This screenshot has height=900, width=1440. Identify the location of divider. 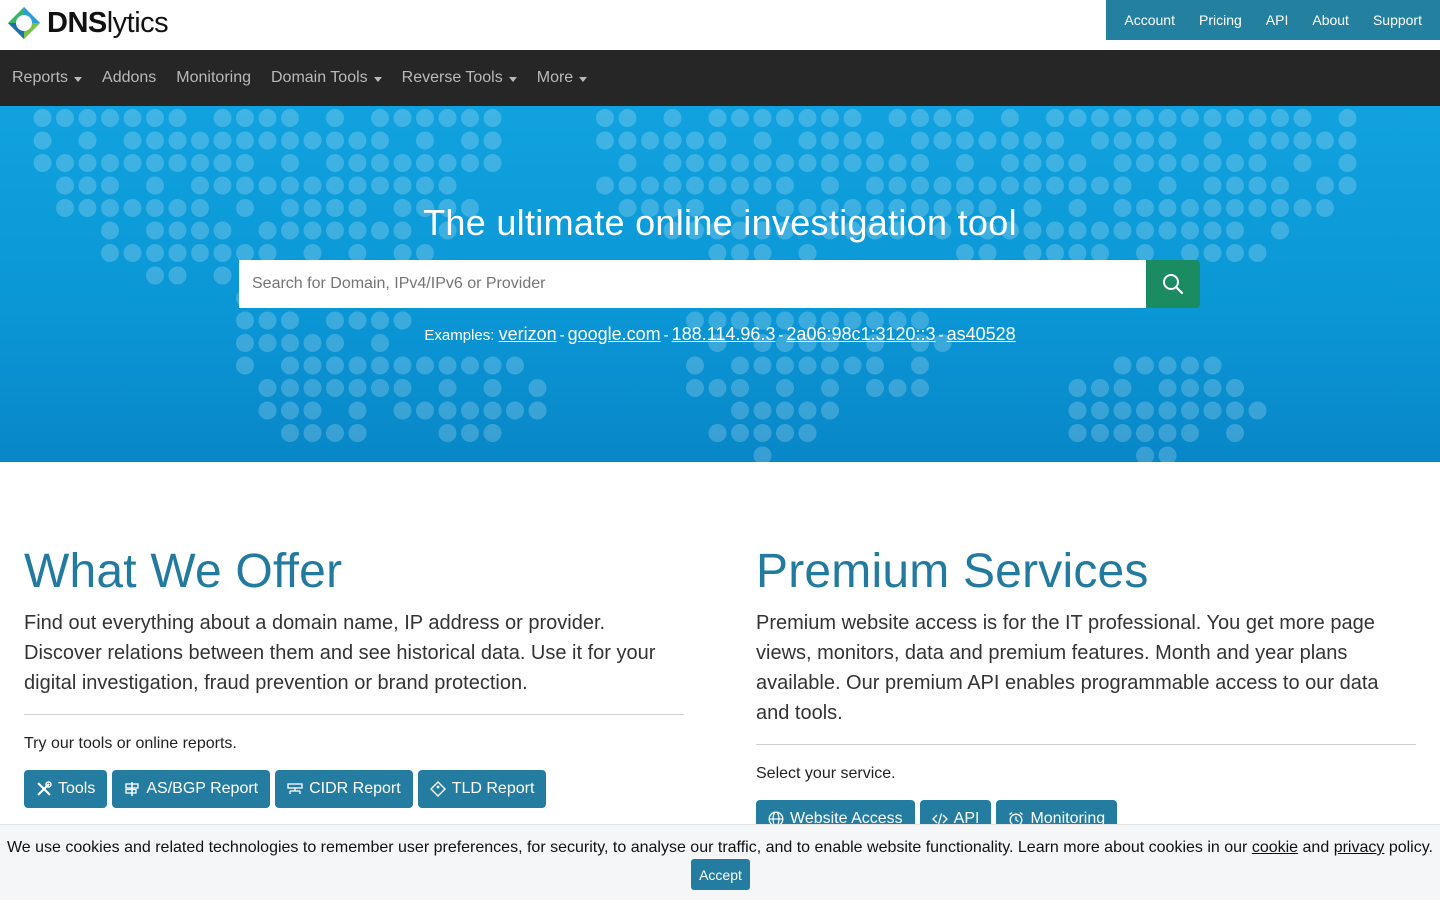
(354, 714).